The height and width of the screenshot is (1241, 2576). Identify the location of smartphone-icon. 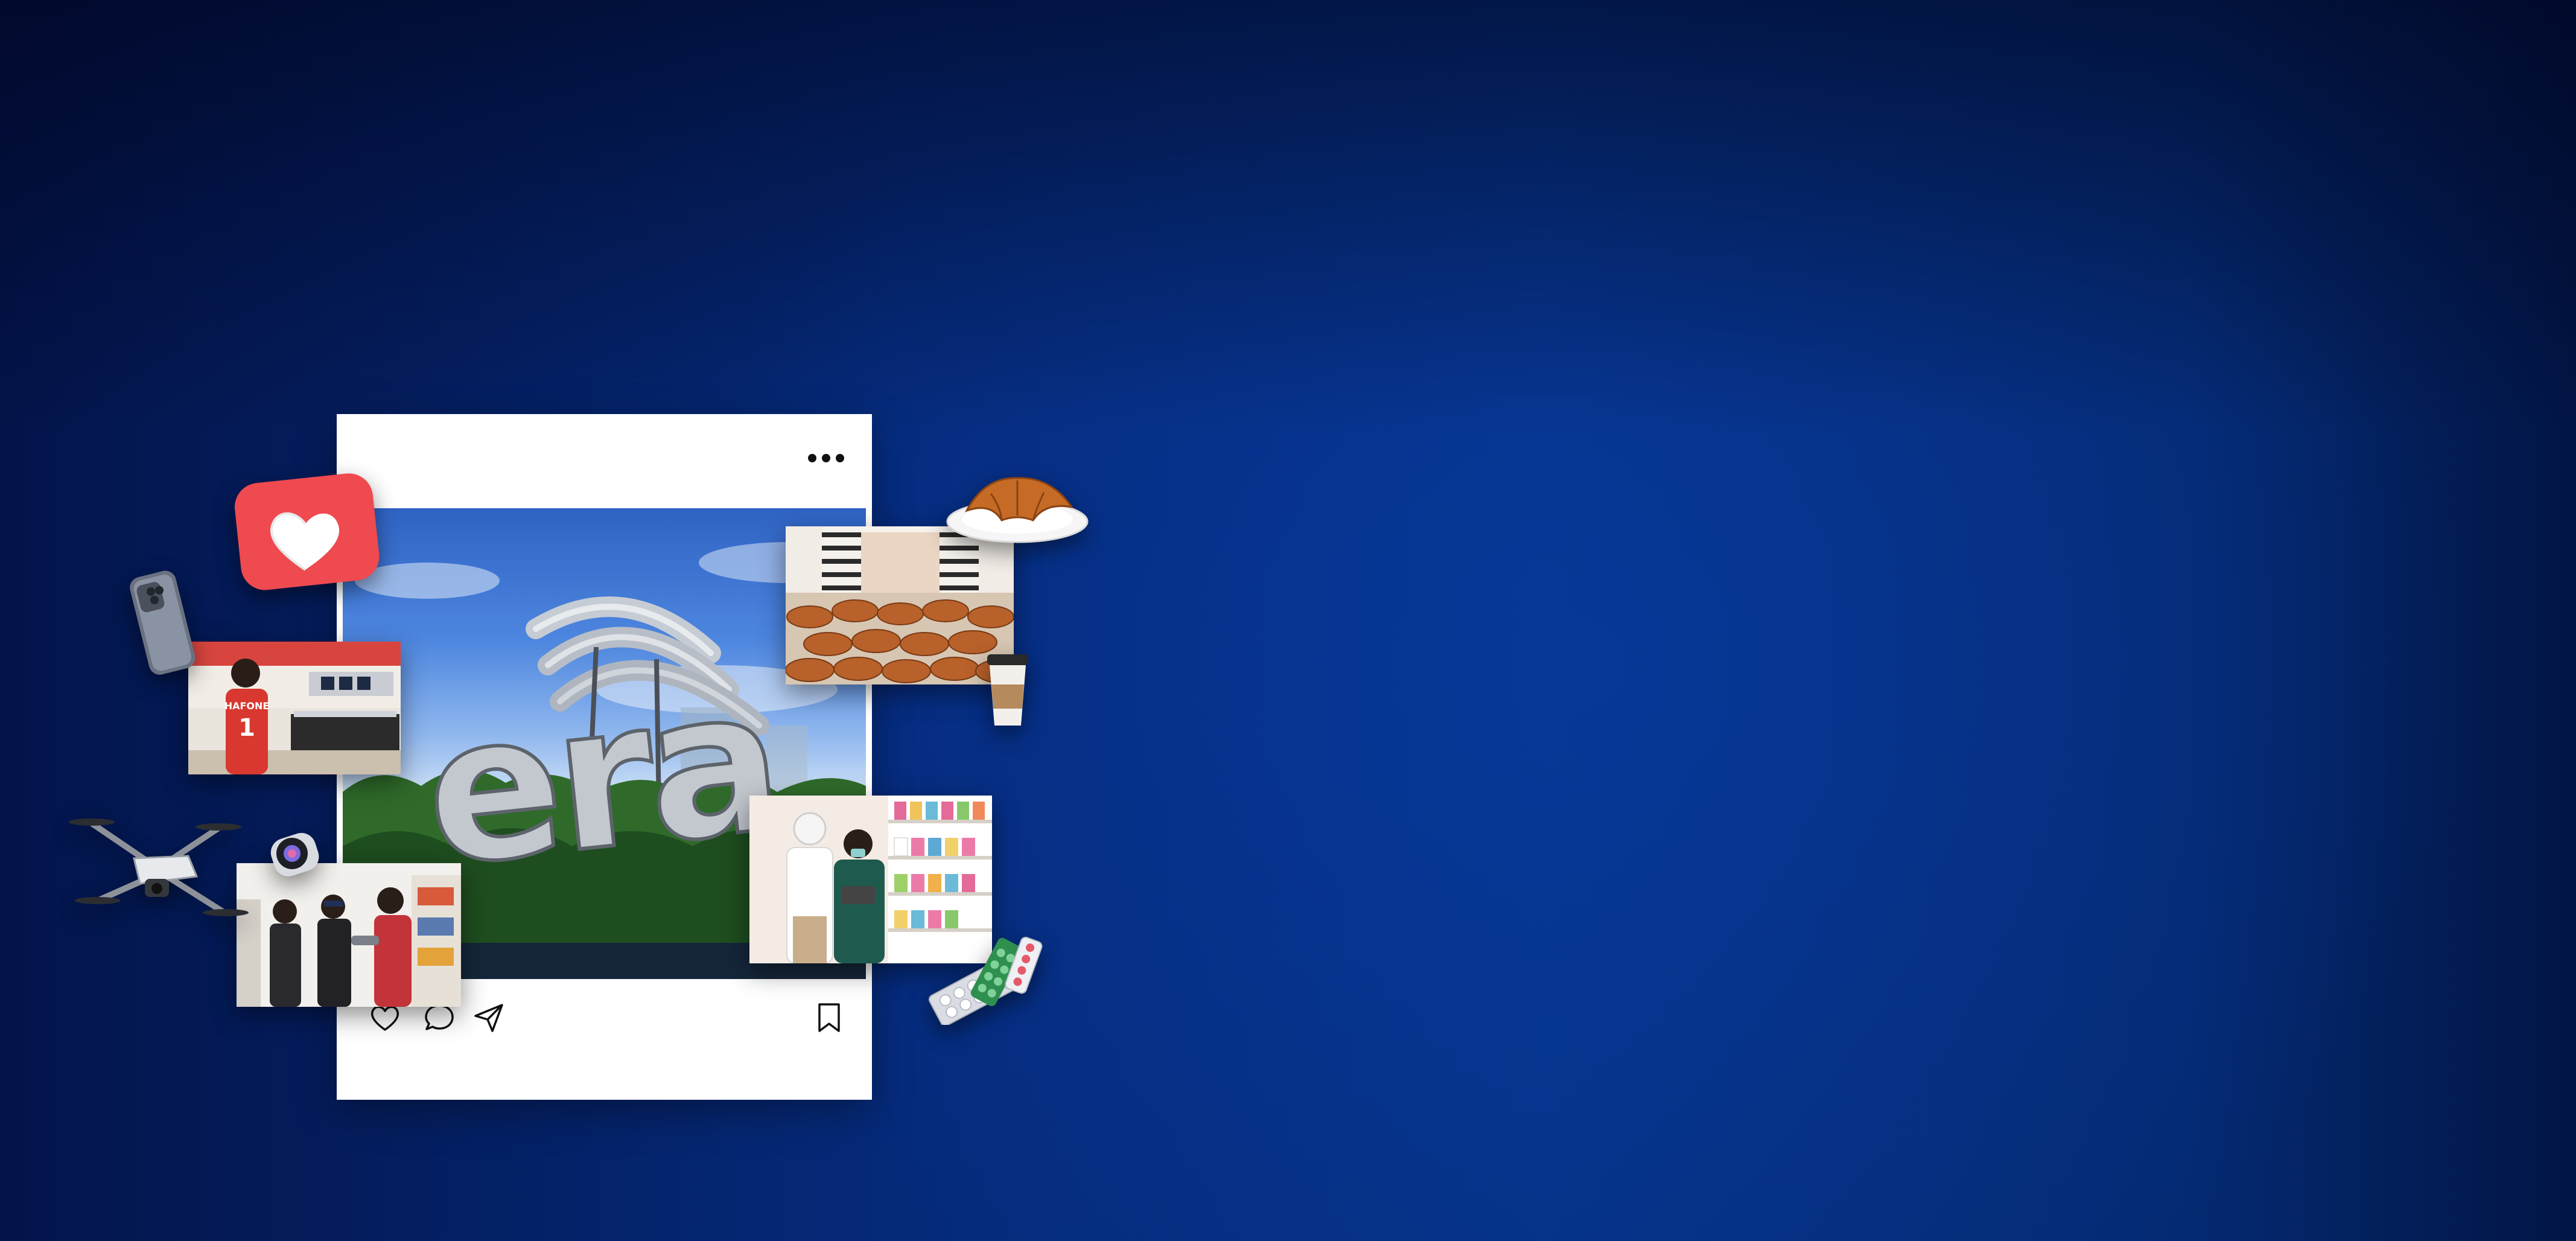
(166, 622).